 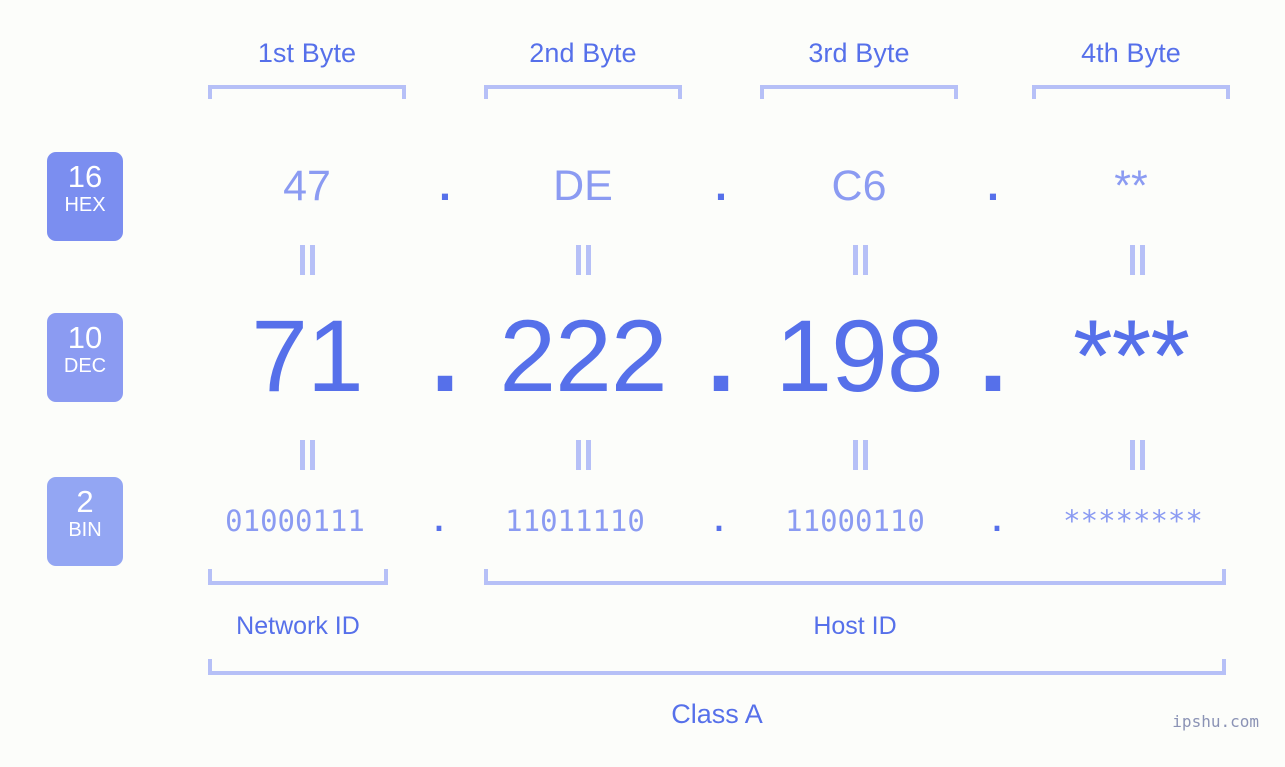 I want to click on base-badge-dec-label: DEC, so click(x=85, y=366).